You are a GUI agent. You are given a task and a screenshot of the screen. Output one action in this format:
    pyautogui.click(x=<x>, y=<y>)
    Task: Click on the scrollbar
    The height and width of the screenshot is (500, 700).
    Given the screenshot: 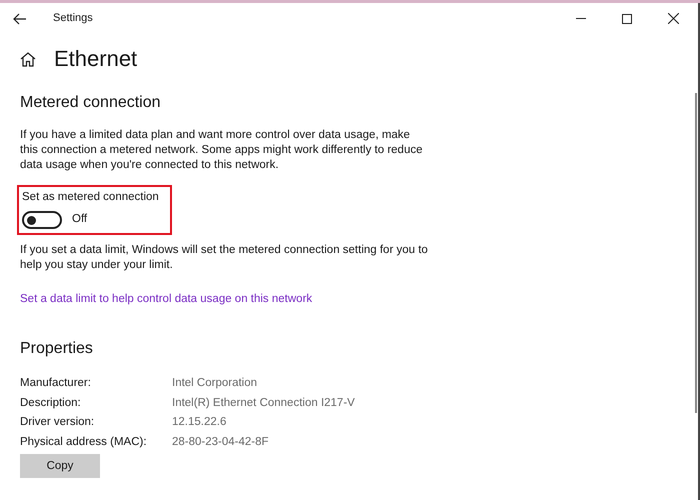 What is the action you would take?
    pyautogui.click(x=696, y=253)
    